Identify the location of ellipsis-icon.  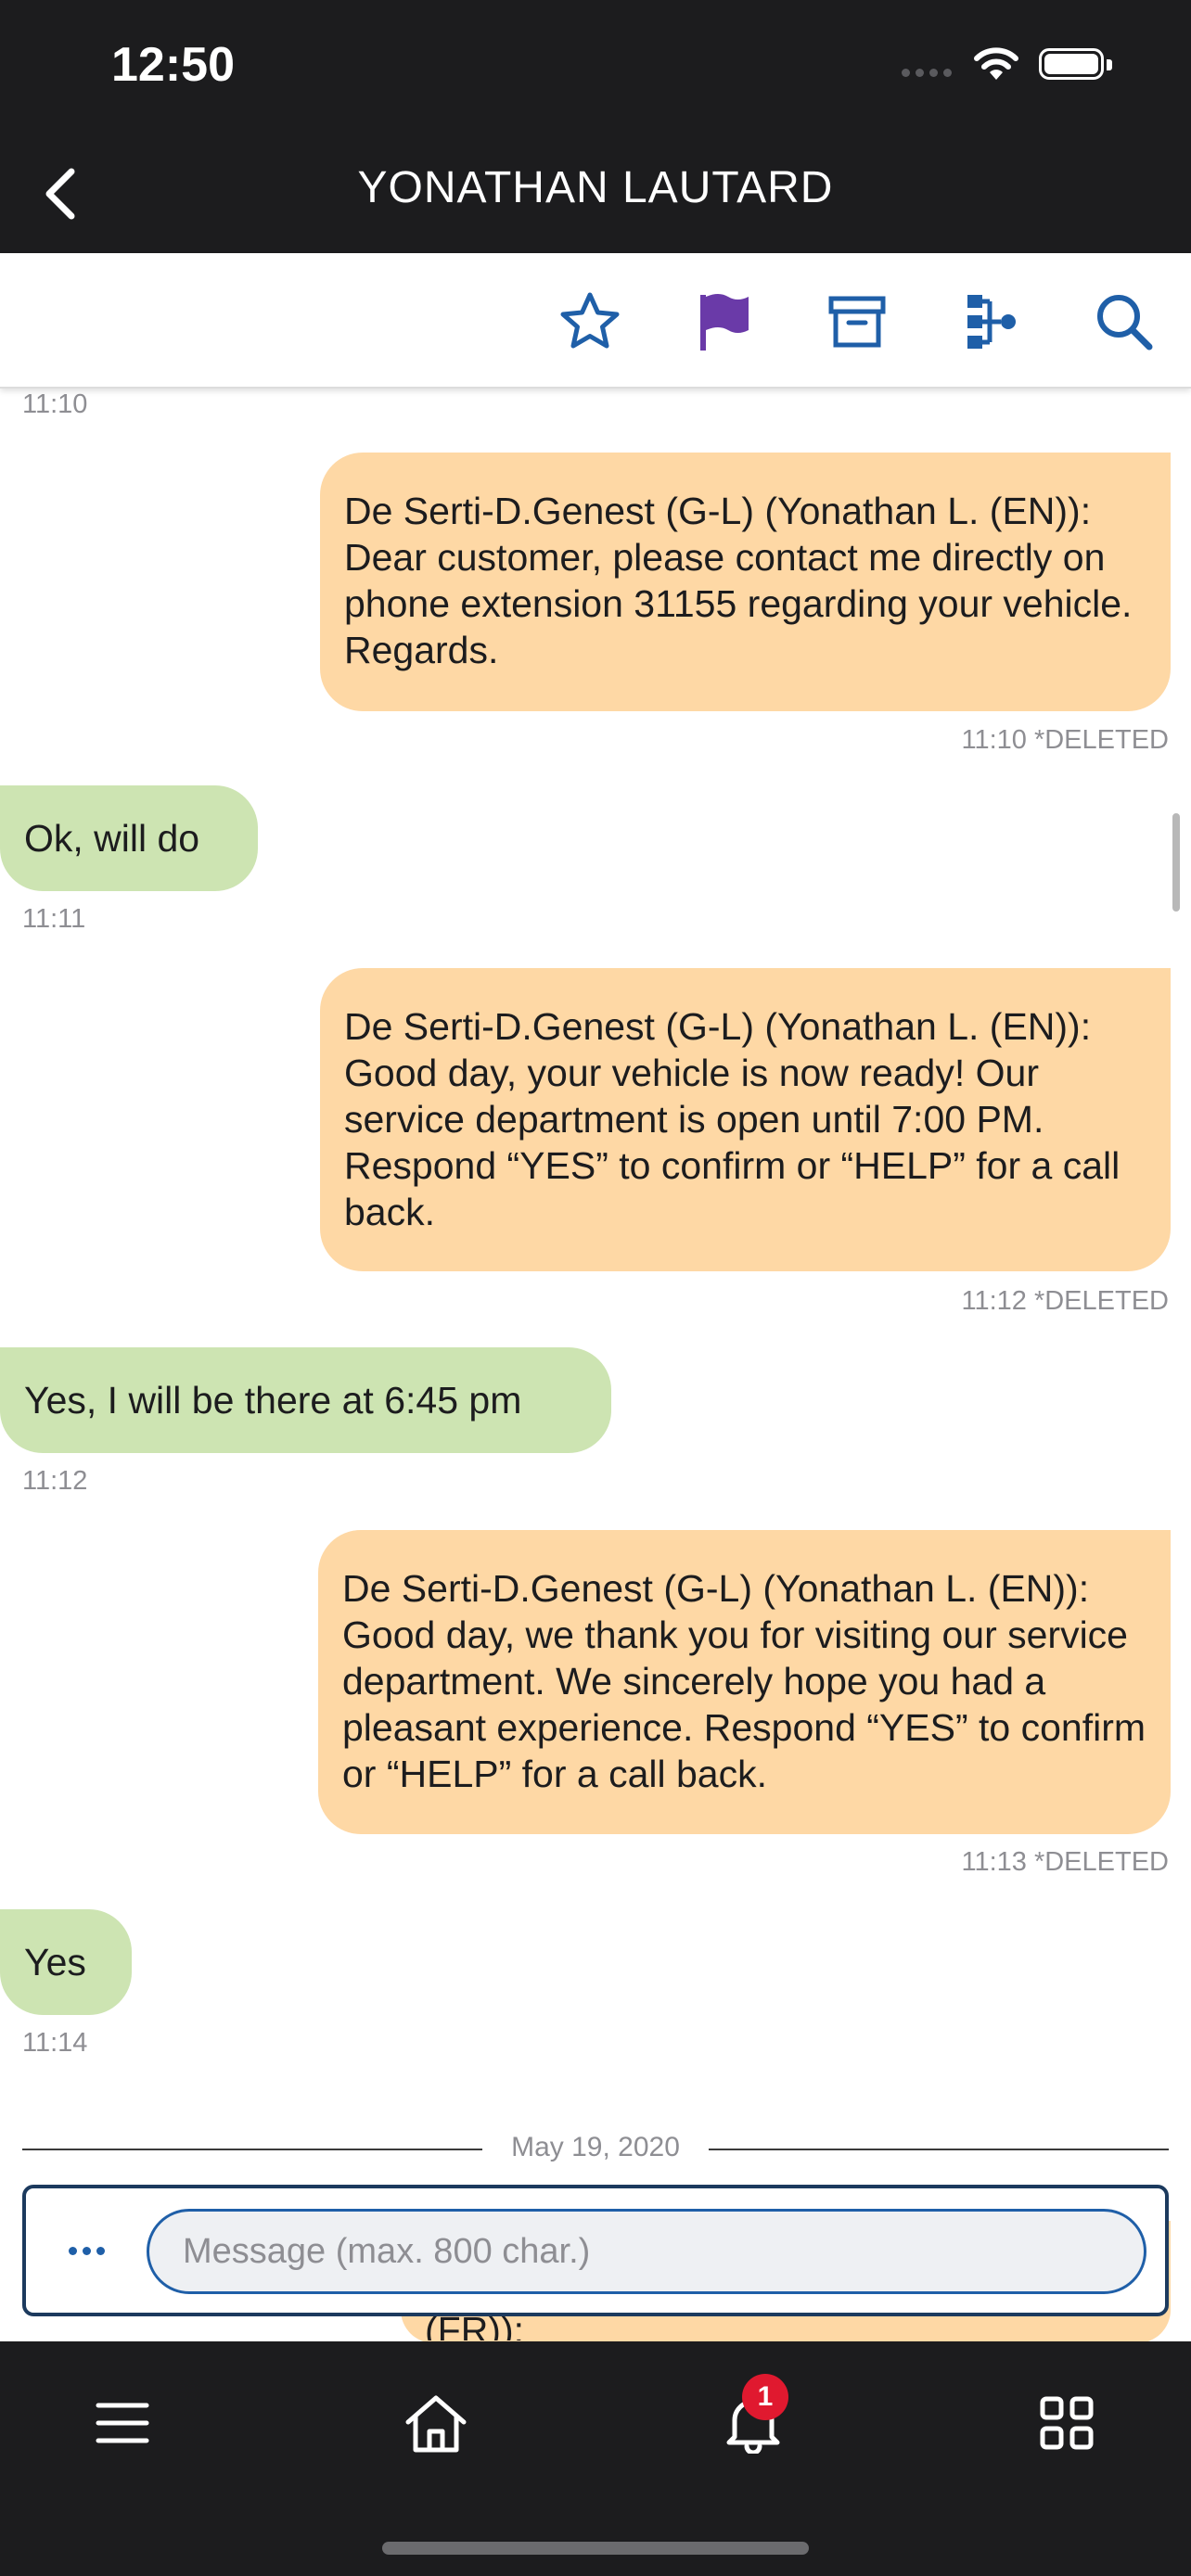
(87, 2251).